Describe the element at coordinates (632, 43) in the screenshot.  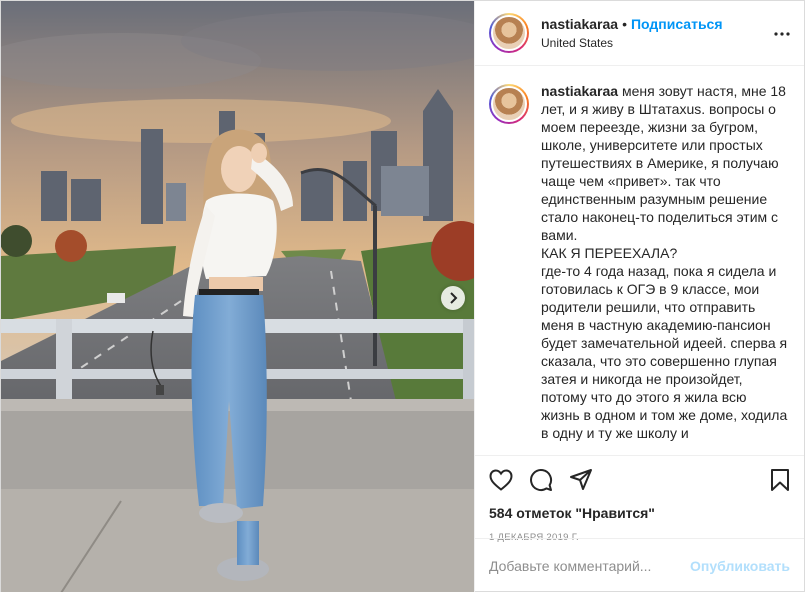
I see `post-location: United States` at that location.